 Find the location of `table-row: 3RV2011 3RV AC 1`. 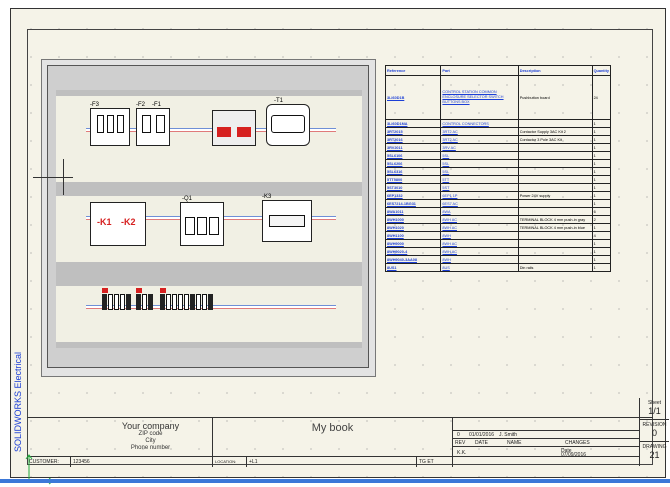

table-row: 3RV2011 3RV AC 1 is located at coordinates (498, 147).